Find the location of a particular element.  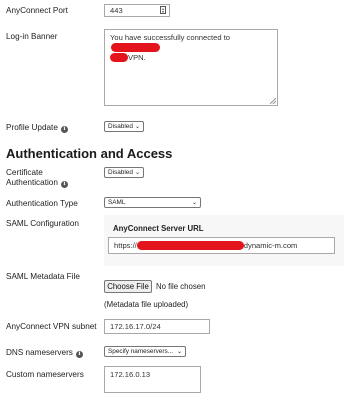

profile-update-select: Disabled ⌄ is located at coordinates (124, 126).